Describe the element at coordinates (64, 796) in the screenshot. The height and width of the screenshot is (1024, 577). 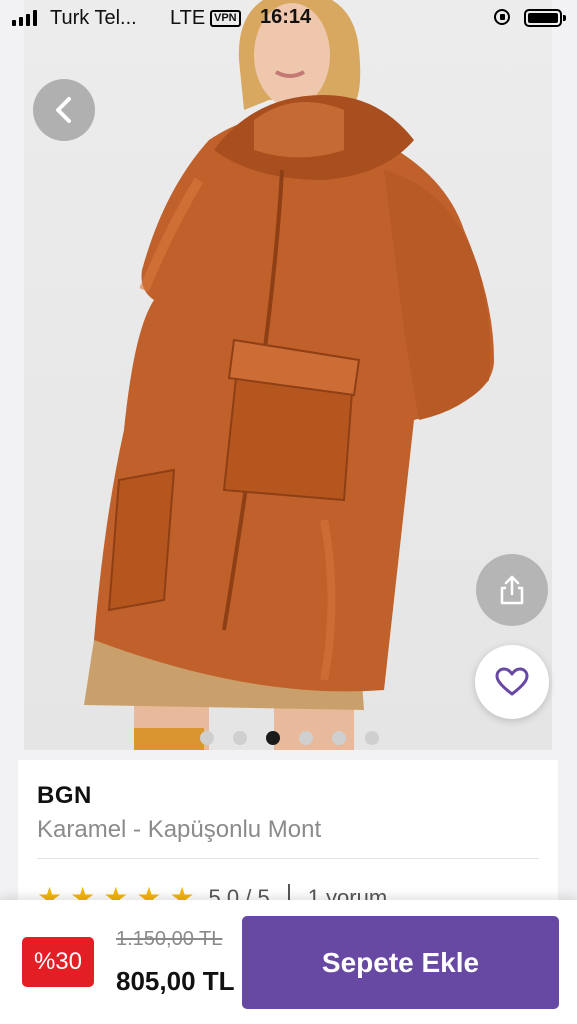
I see `brand-name: BGN` at that location.